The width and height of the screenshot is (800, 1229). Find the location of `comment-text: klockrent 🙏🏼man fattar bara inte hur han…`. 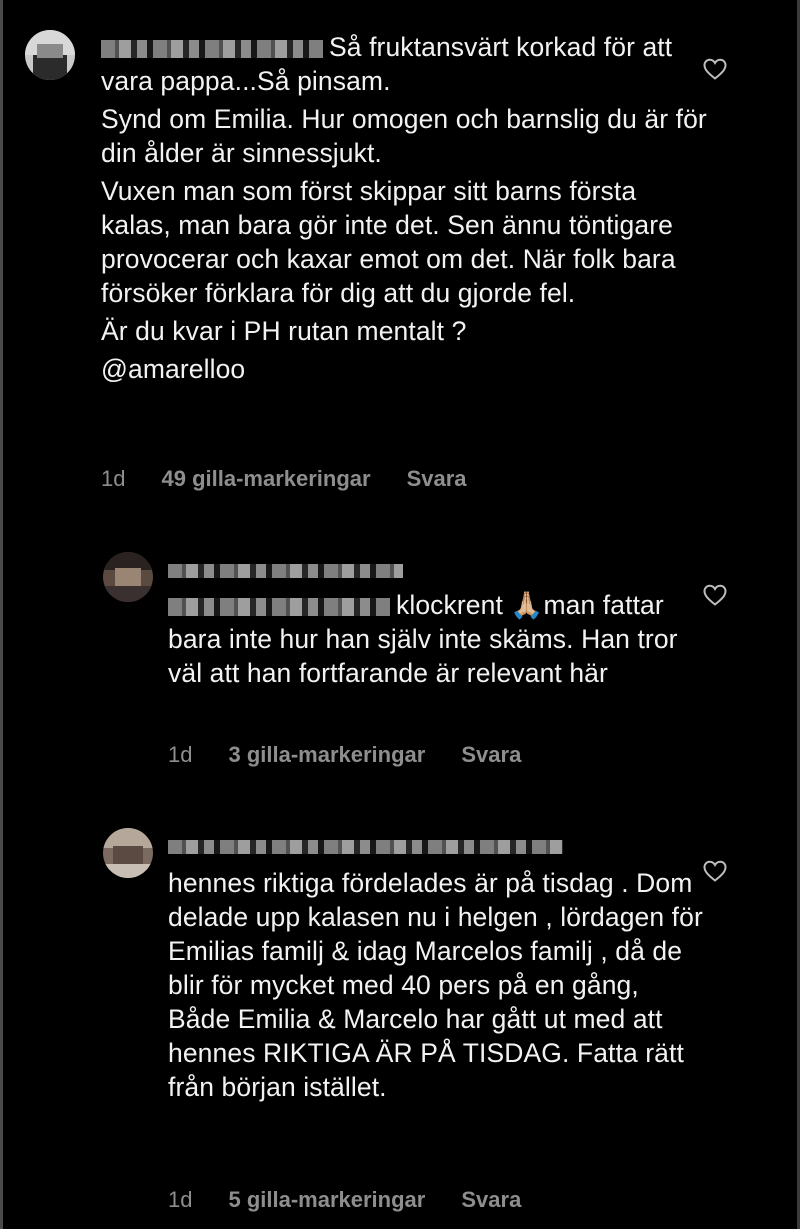

comment-text: klockrent 🙏🏼man fattar bara inte hur han… is located at coordinates (437, 639).